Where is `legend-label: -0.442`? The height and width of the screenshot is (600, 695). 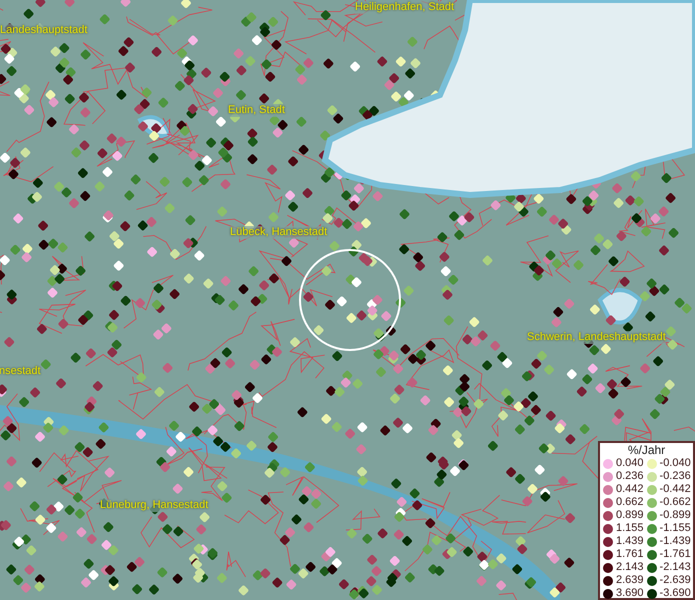
legend-label: -0.442 is located at coordinates (675, 489).